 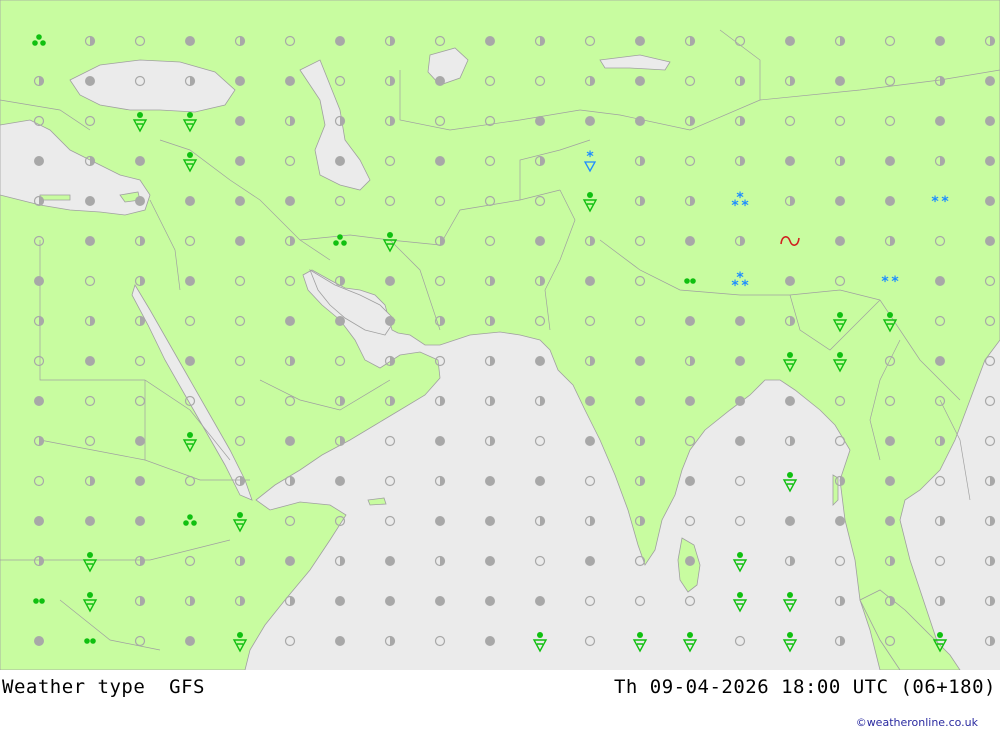 What do you see at coordinates (55, 197) in the screenshot?
I see `crete` at bounding box center [55, 197].